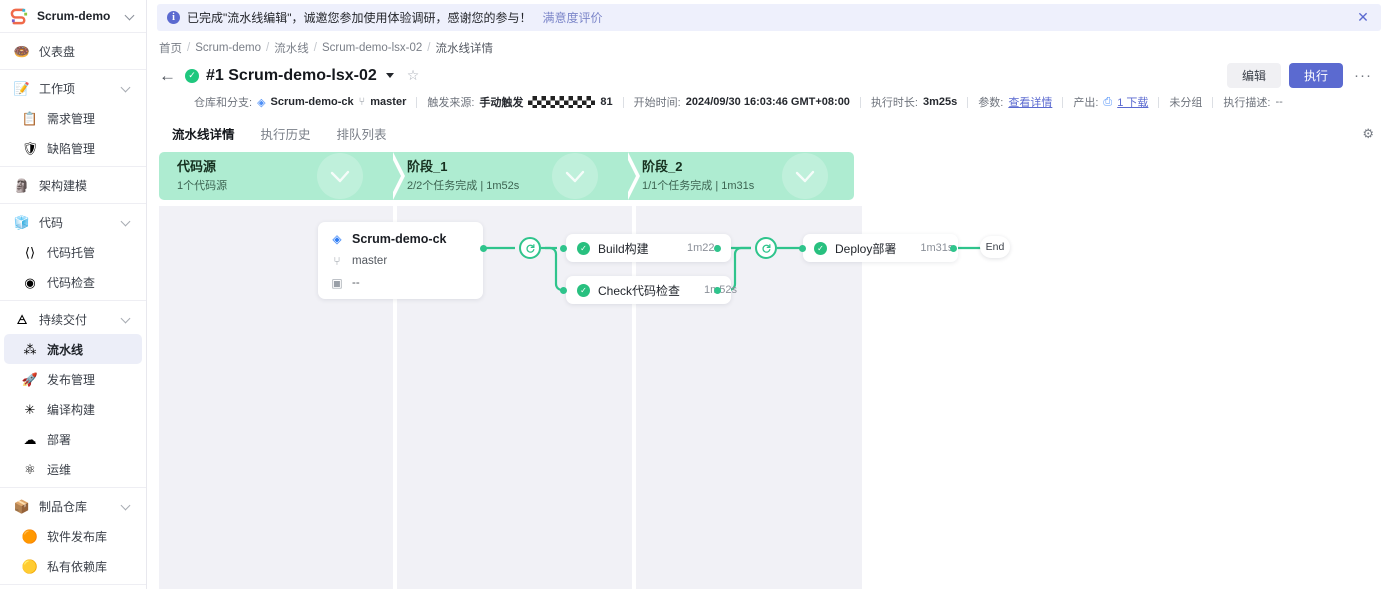  I want to click on sidebar-item-architecture: 🗿 架构建模, so click(73, 185).